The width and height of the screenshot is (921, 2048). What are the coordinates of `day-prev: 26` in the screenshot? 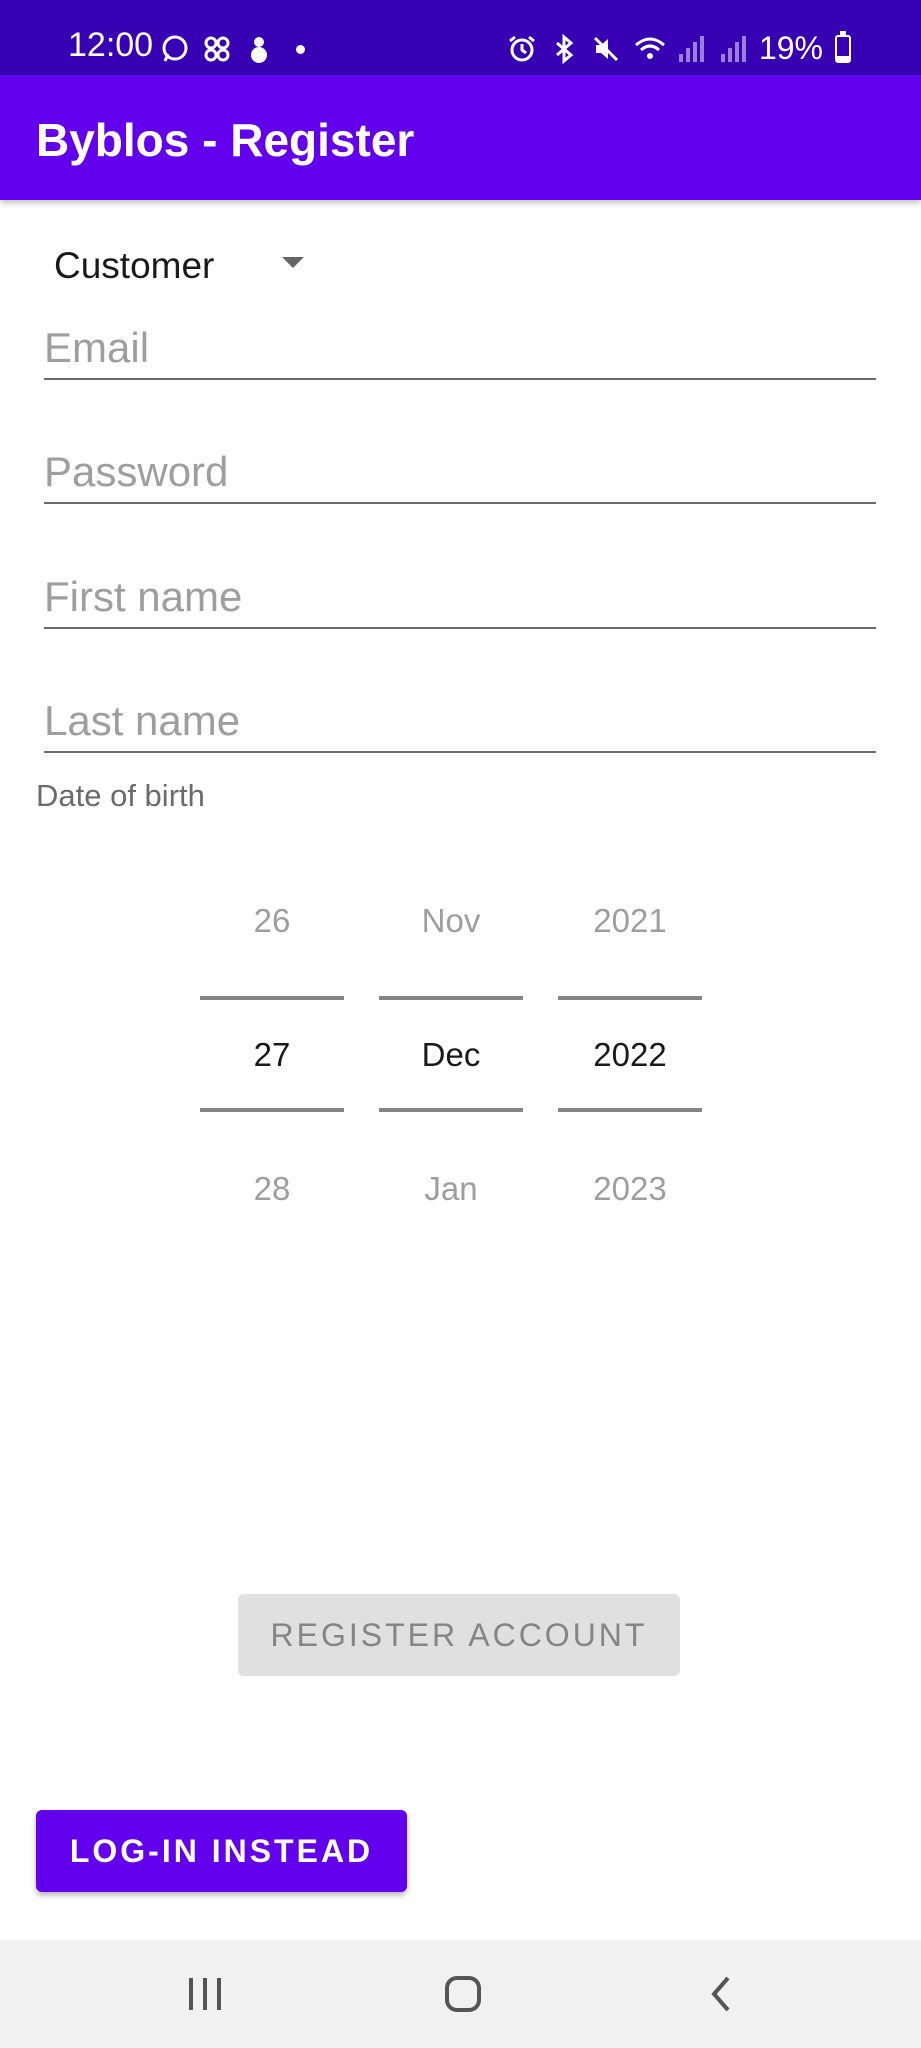 It's located at (272, 921).